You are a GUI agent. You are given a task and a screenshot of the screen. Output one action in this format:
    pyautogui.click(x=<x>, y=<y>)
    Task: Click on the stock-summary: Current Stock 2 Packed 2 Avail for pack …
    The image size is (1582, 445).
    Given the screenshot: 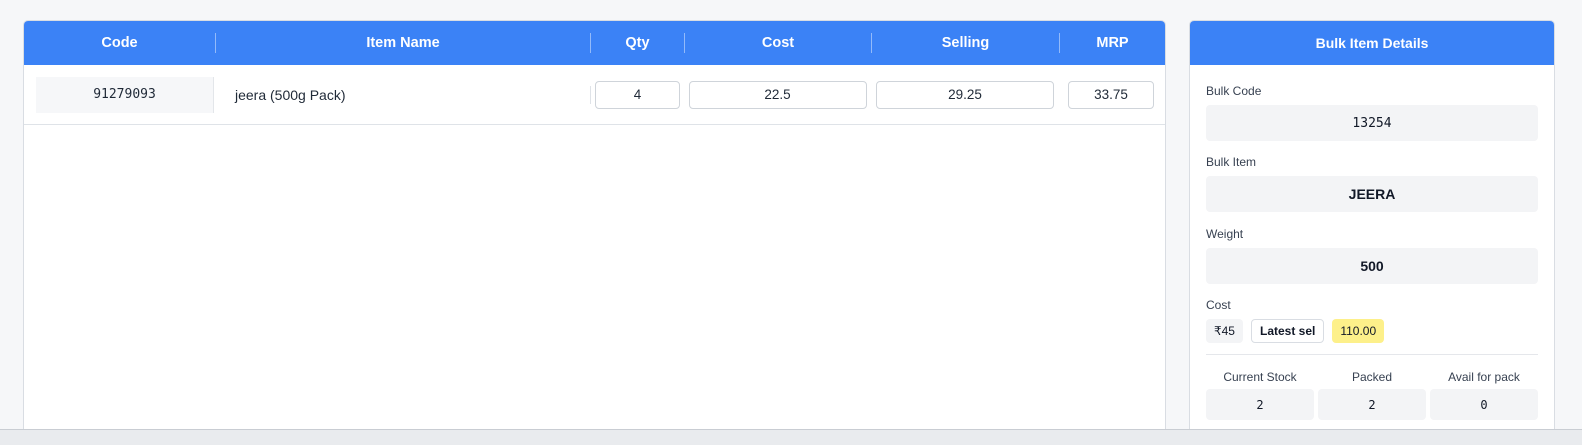 What is the action you would take?
    pyautogui.click(x=1372, y=393)
    